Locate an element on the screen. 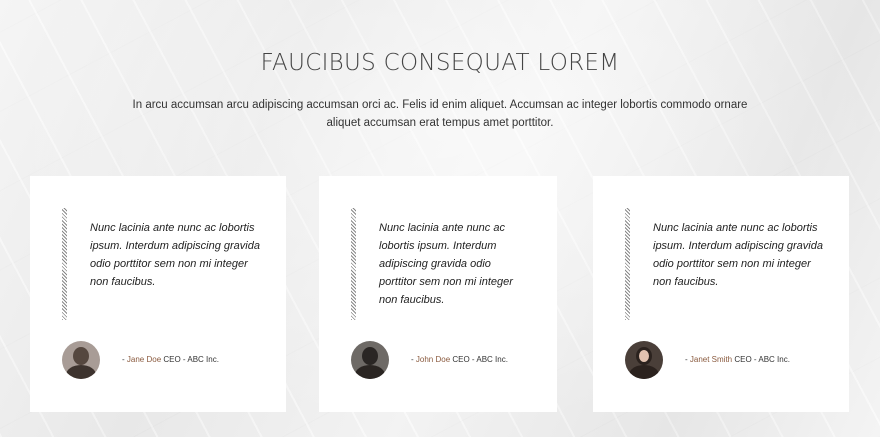 The height and width of the screenshot is (437, 880). testimonial-byline: - Jane Doe CEO - ABC Inc. is located at coordinates (170, 359).